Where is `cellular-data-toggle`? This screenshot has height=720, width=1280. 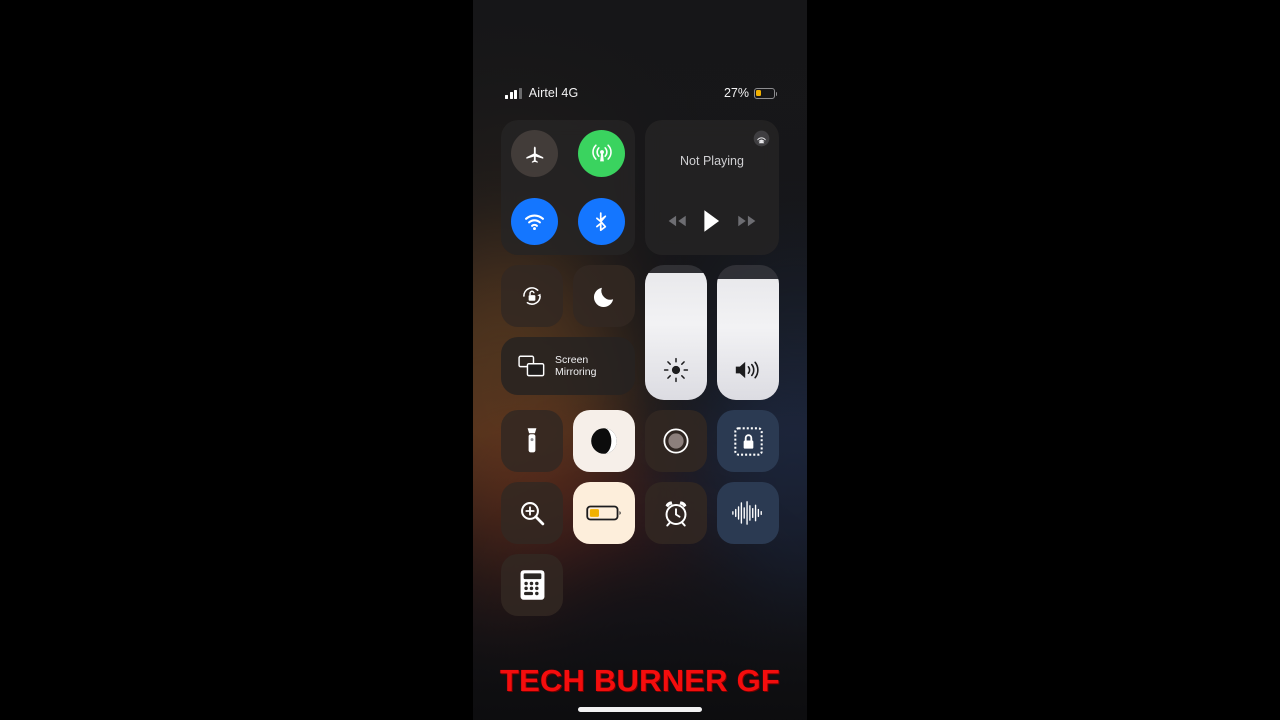
cellular-data-toggle is located at coordinates (601, 154).